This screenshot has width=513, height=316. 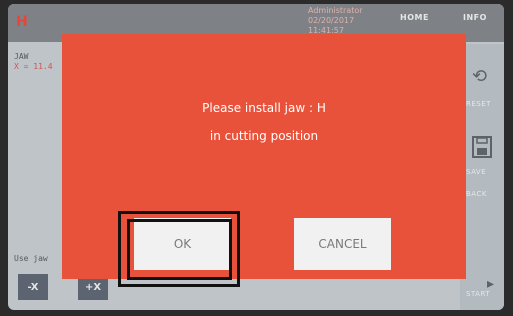 What do you see at coordinates (482, 149) in the screenshot?
I see `save-icon` at bounding box center [482, 149].